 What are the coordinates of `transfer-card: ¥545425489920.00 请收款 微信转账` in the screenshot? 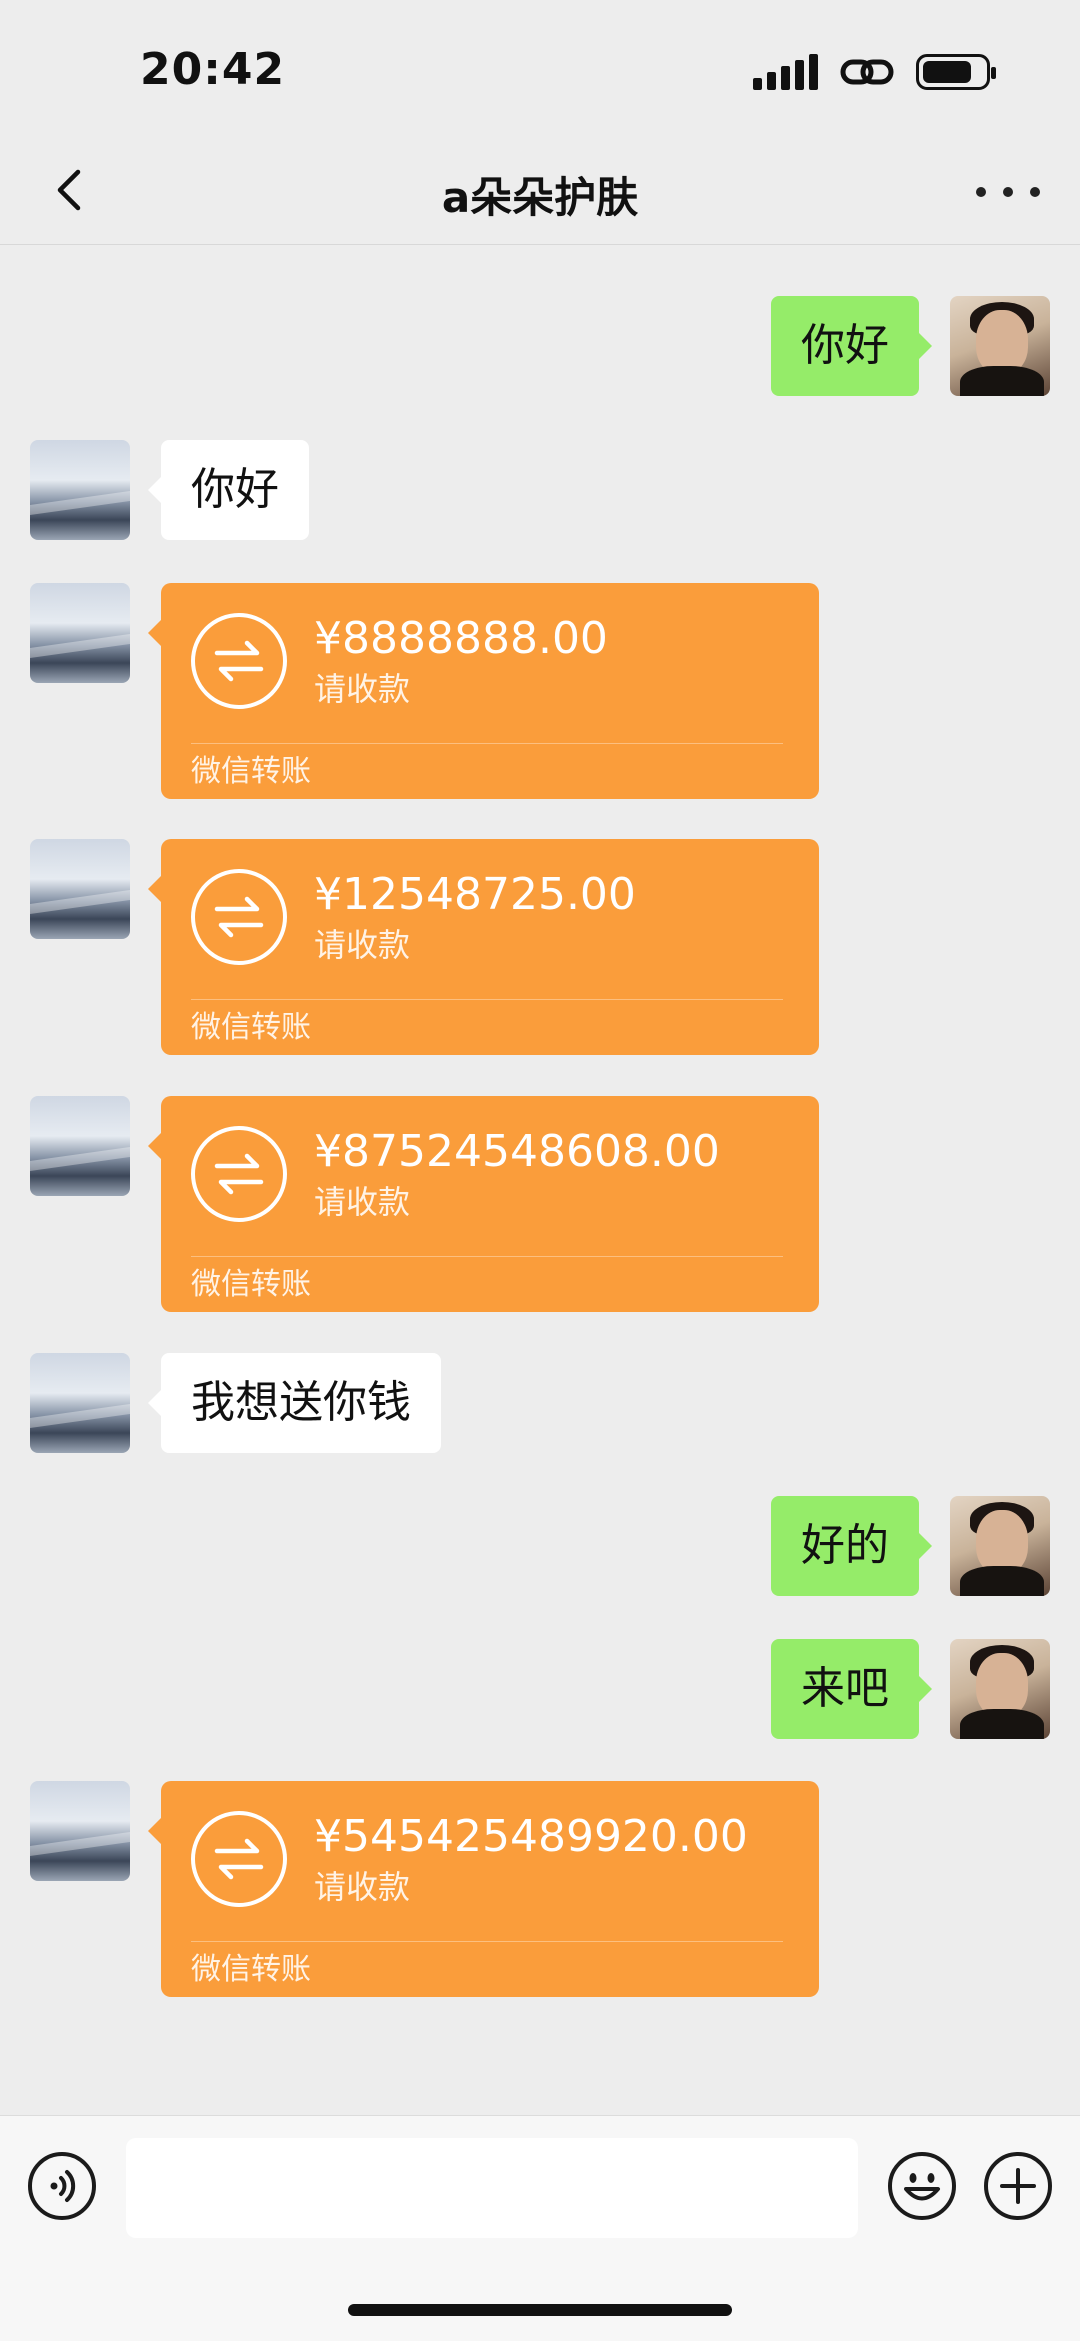 It's located at (483, 1889).